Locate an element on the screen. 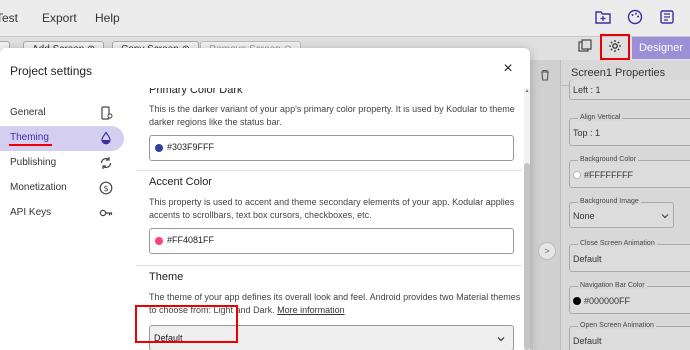  navigation-bar-color-swatch is located at coordinates (577, 301).